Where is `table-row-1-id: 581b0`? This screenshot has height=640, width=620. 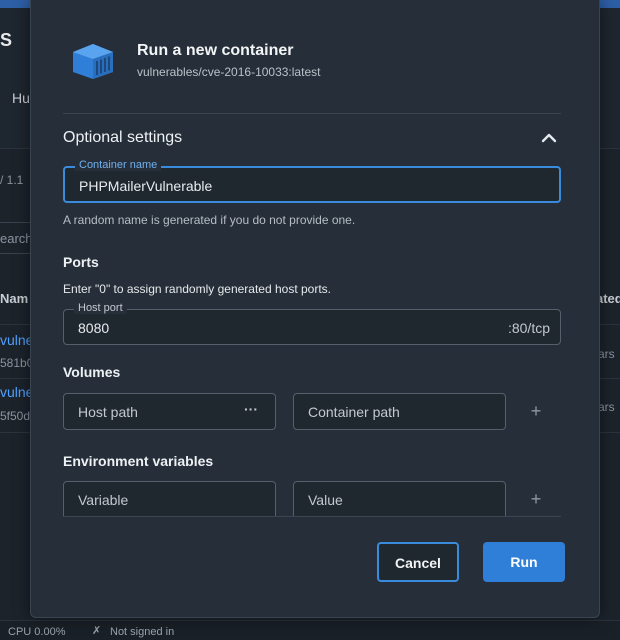
table-row-1-id: 581b0 is located at coordinates (17, 363).